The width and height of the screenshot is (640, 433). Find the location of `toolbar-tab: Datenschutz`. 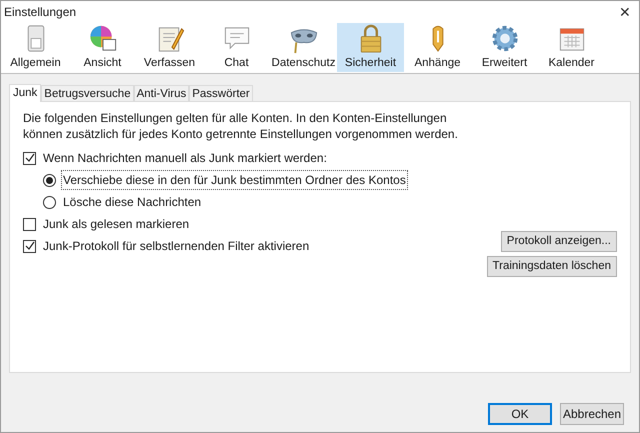

toolbar-tab: Datenschutz is located at coordinates (303, 47).